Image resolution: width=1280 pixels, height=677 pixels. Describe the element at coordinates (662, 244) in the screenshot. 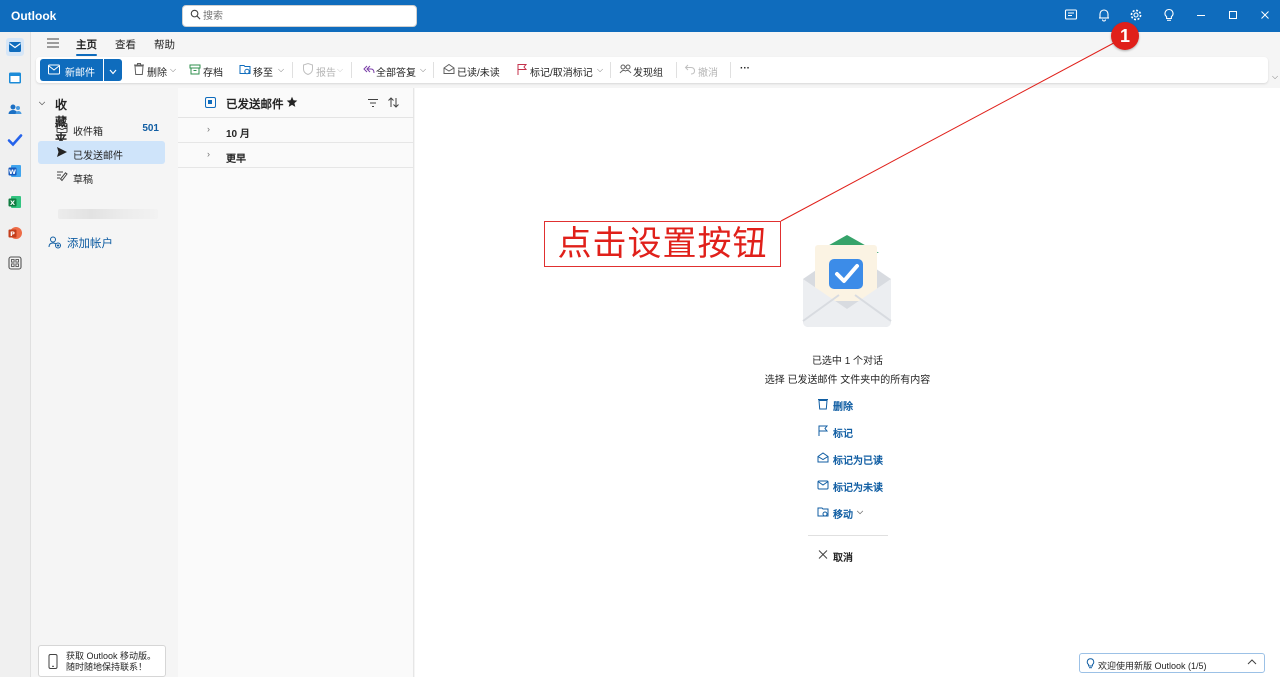

I see `annotation-label: 点击设置按钮` at that location.